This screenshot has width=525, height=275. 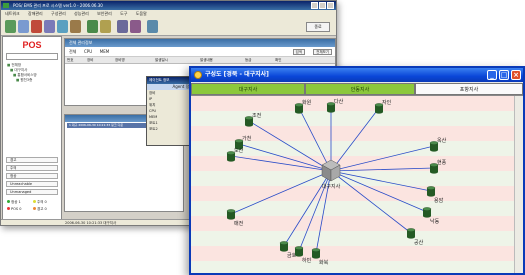 I want to click on network-map-icon, so click(x=10, y=26).